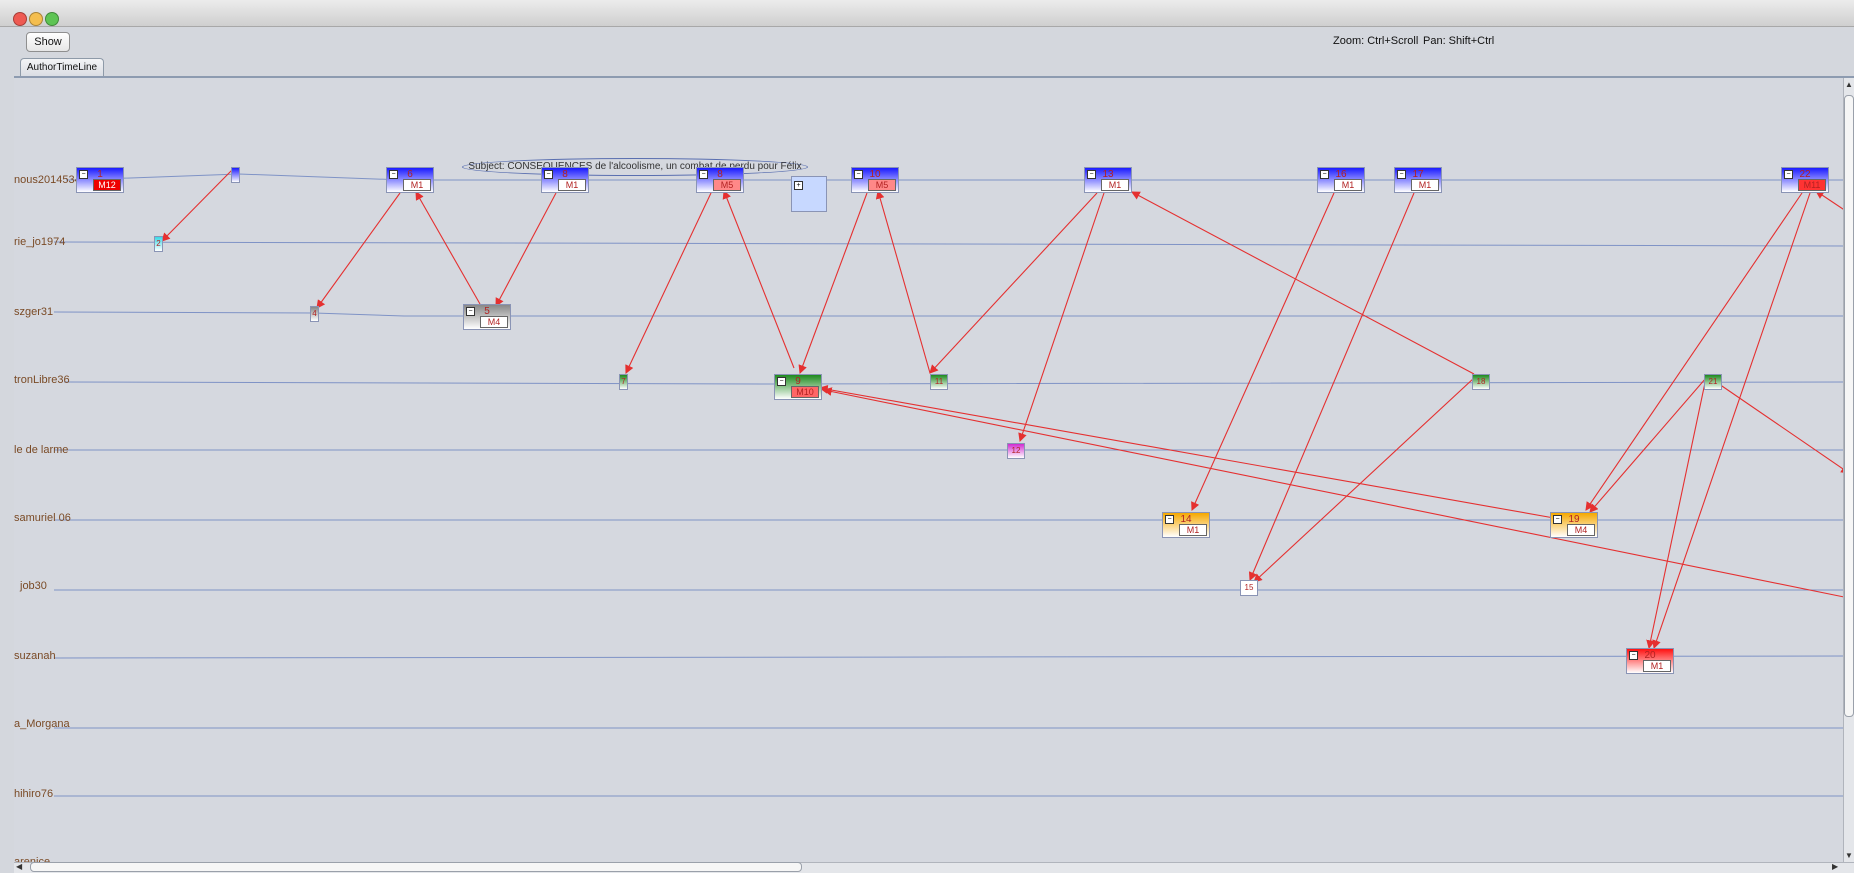  Describe the element at coordinates (1459, 41) in the screenshot. I see `pan-hint: Pan: Shift+Ctrl` at that location.